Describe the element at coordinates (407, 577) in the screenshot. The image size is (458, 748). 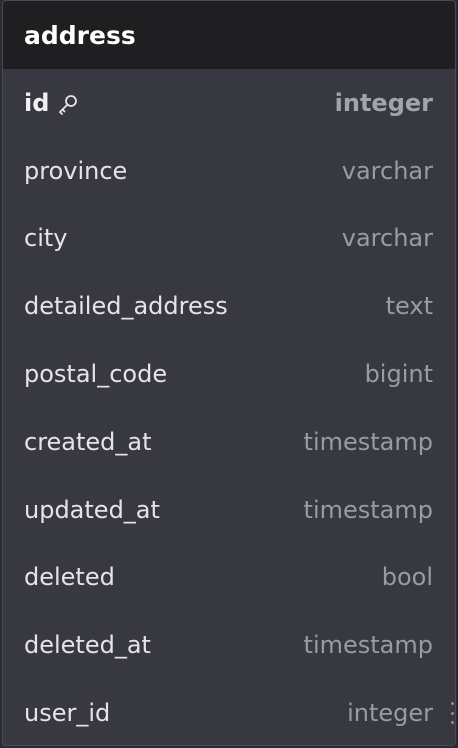
I see `column-type: bool` at that location.